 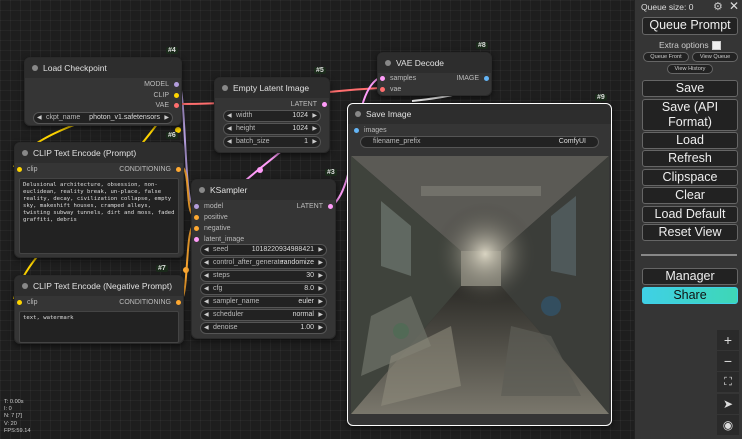 I want to click on node-title: CLIP Text Encode (Prompt), so click(x=99, y=153).